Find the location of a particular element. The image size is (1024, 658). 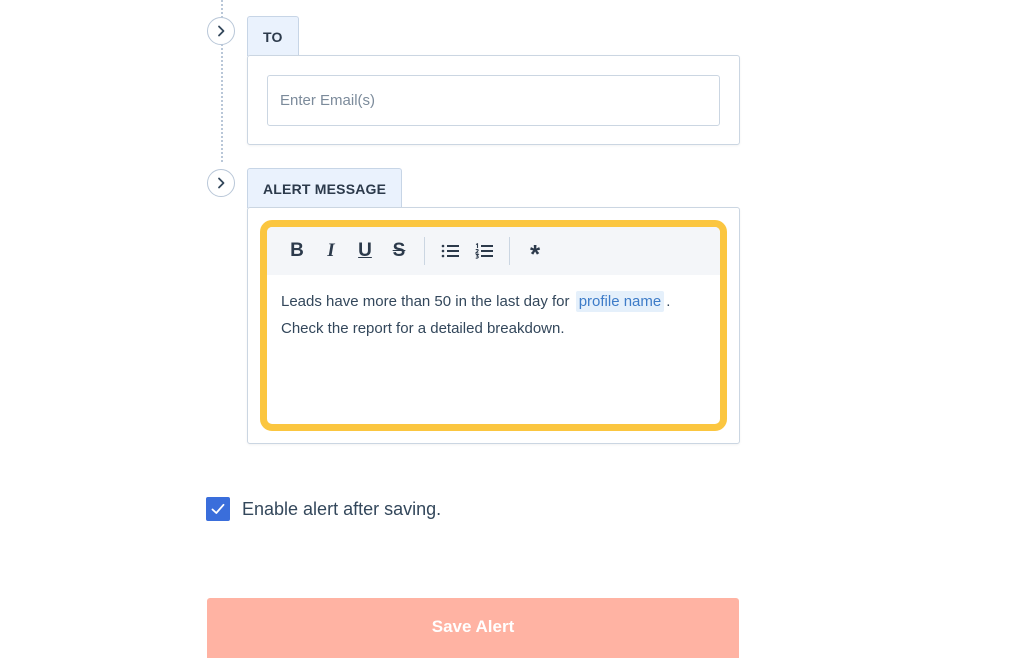

italic-icon: I is located at coordinates (331, 250).